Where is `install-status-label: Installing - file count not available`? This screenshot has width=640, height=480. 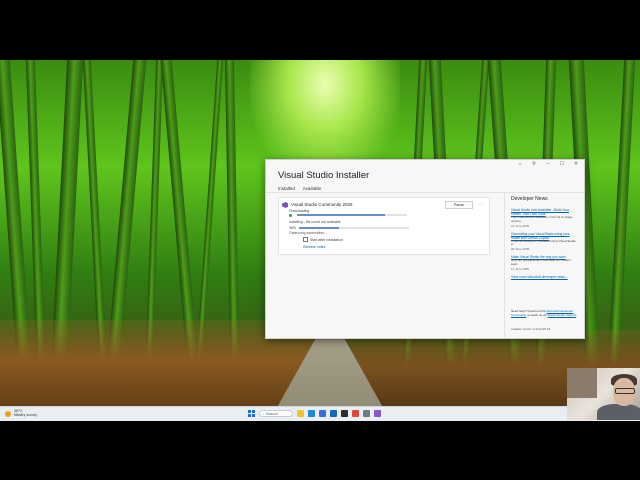 install-status-label: Installing - file count not available is located at coordinates (315, 222).